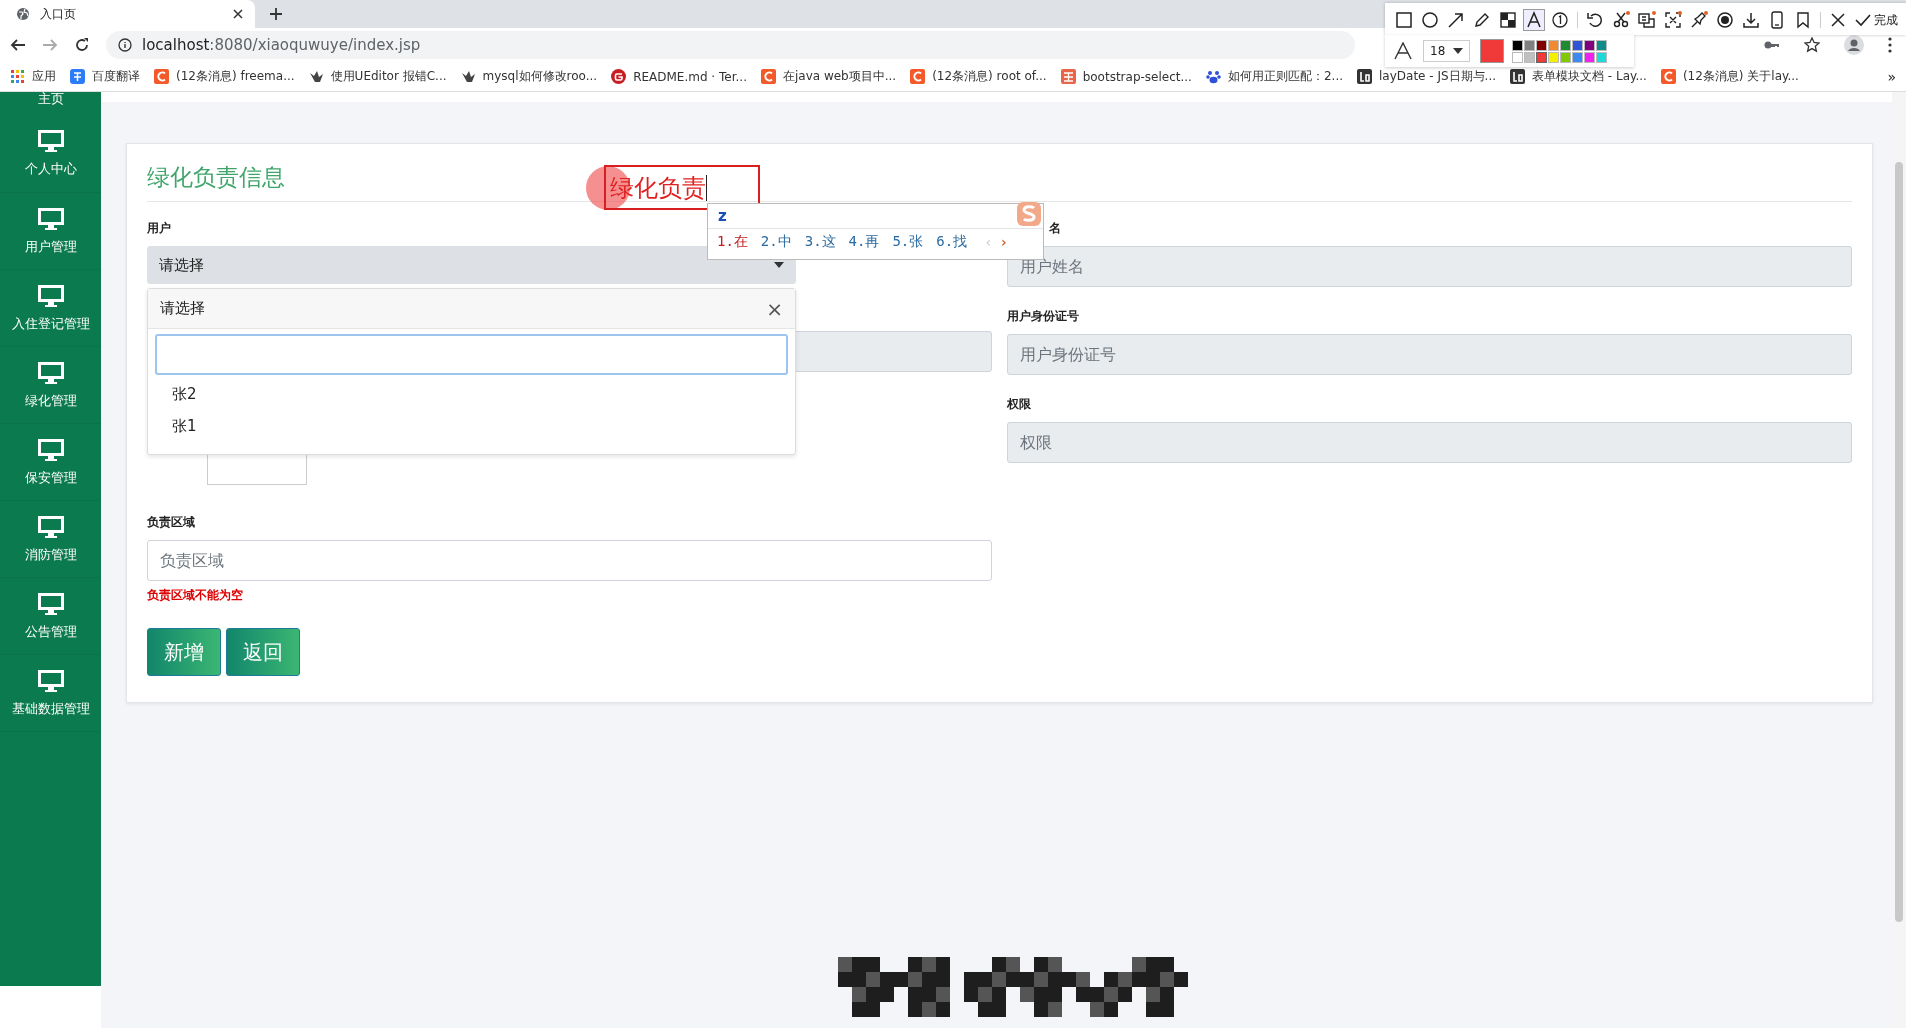  What do you see at coordinates (18, 45) in the screenshot?
I see `back-icon` at bounding box center [18, 45].